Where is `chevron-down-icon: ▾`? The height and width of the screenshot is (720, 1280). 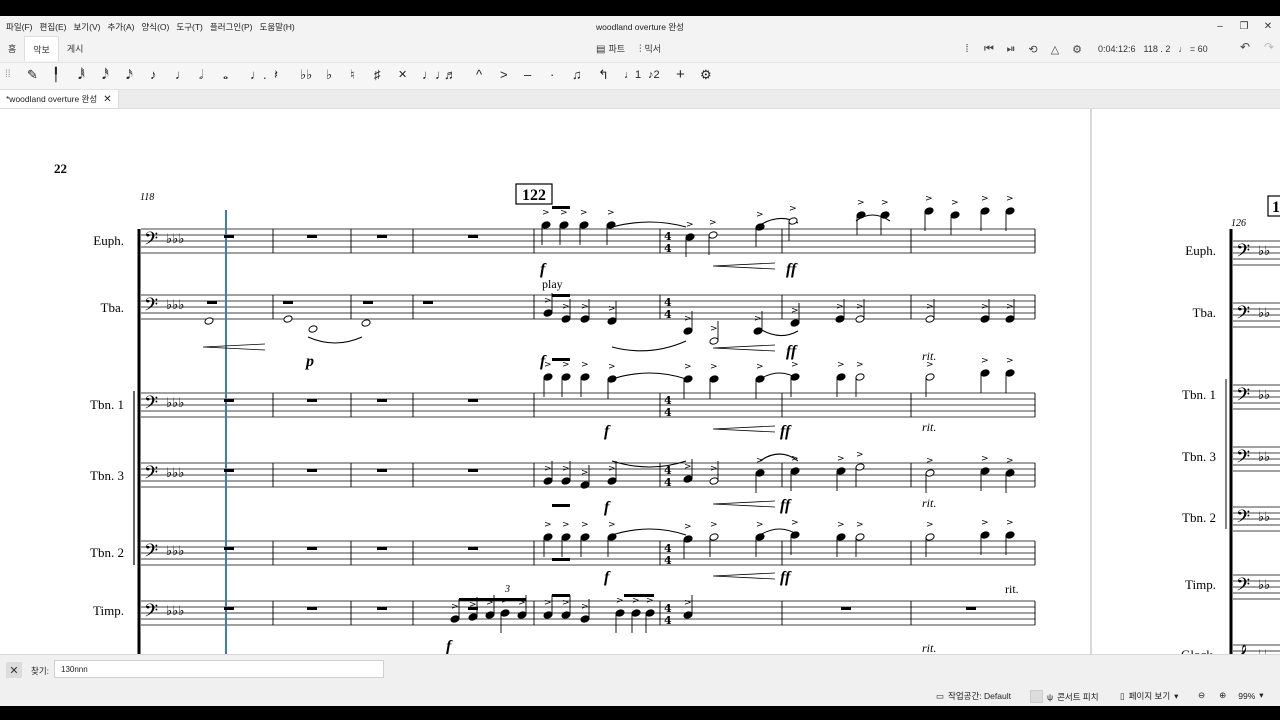 chevron-down-icon: ▾ is located at coordinates (1176, 695).